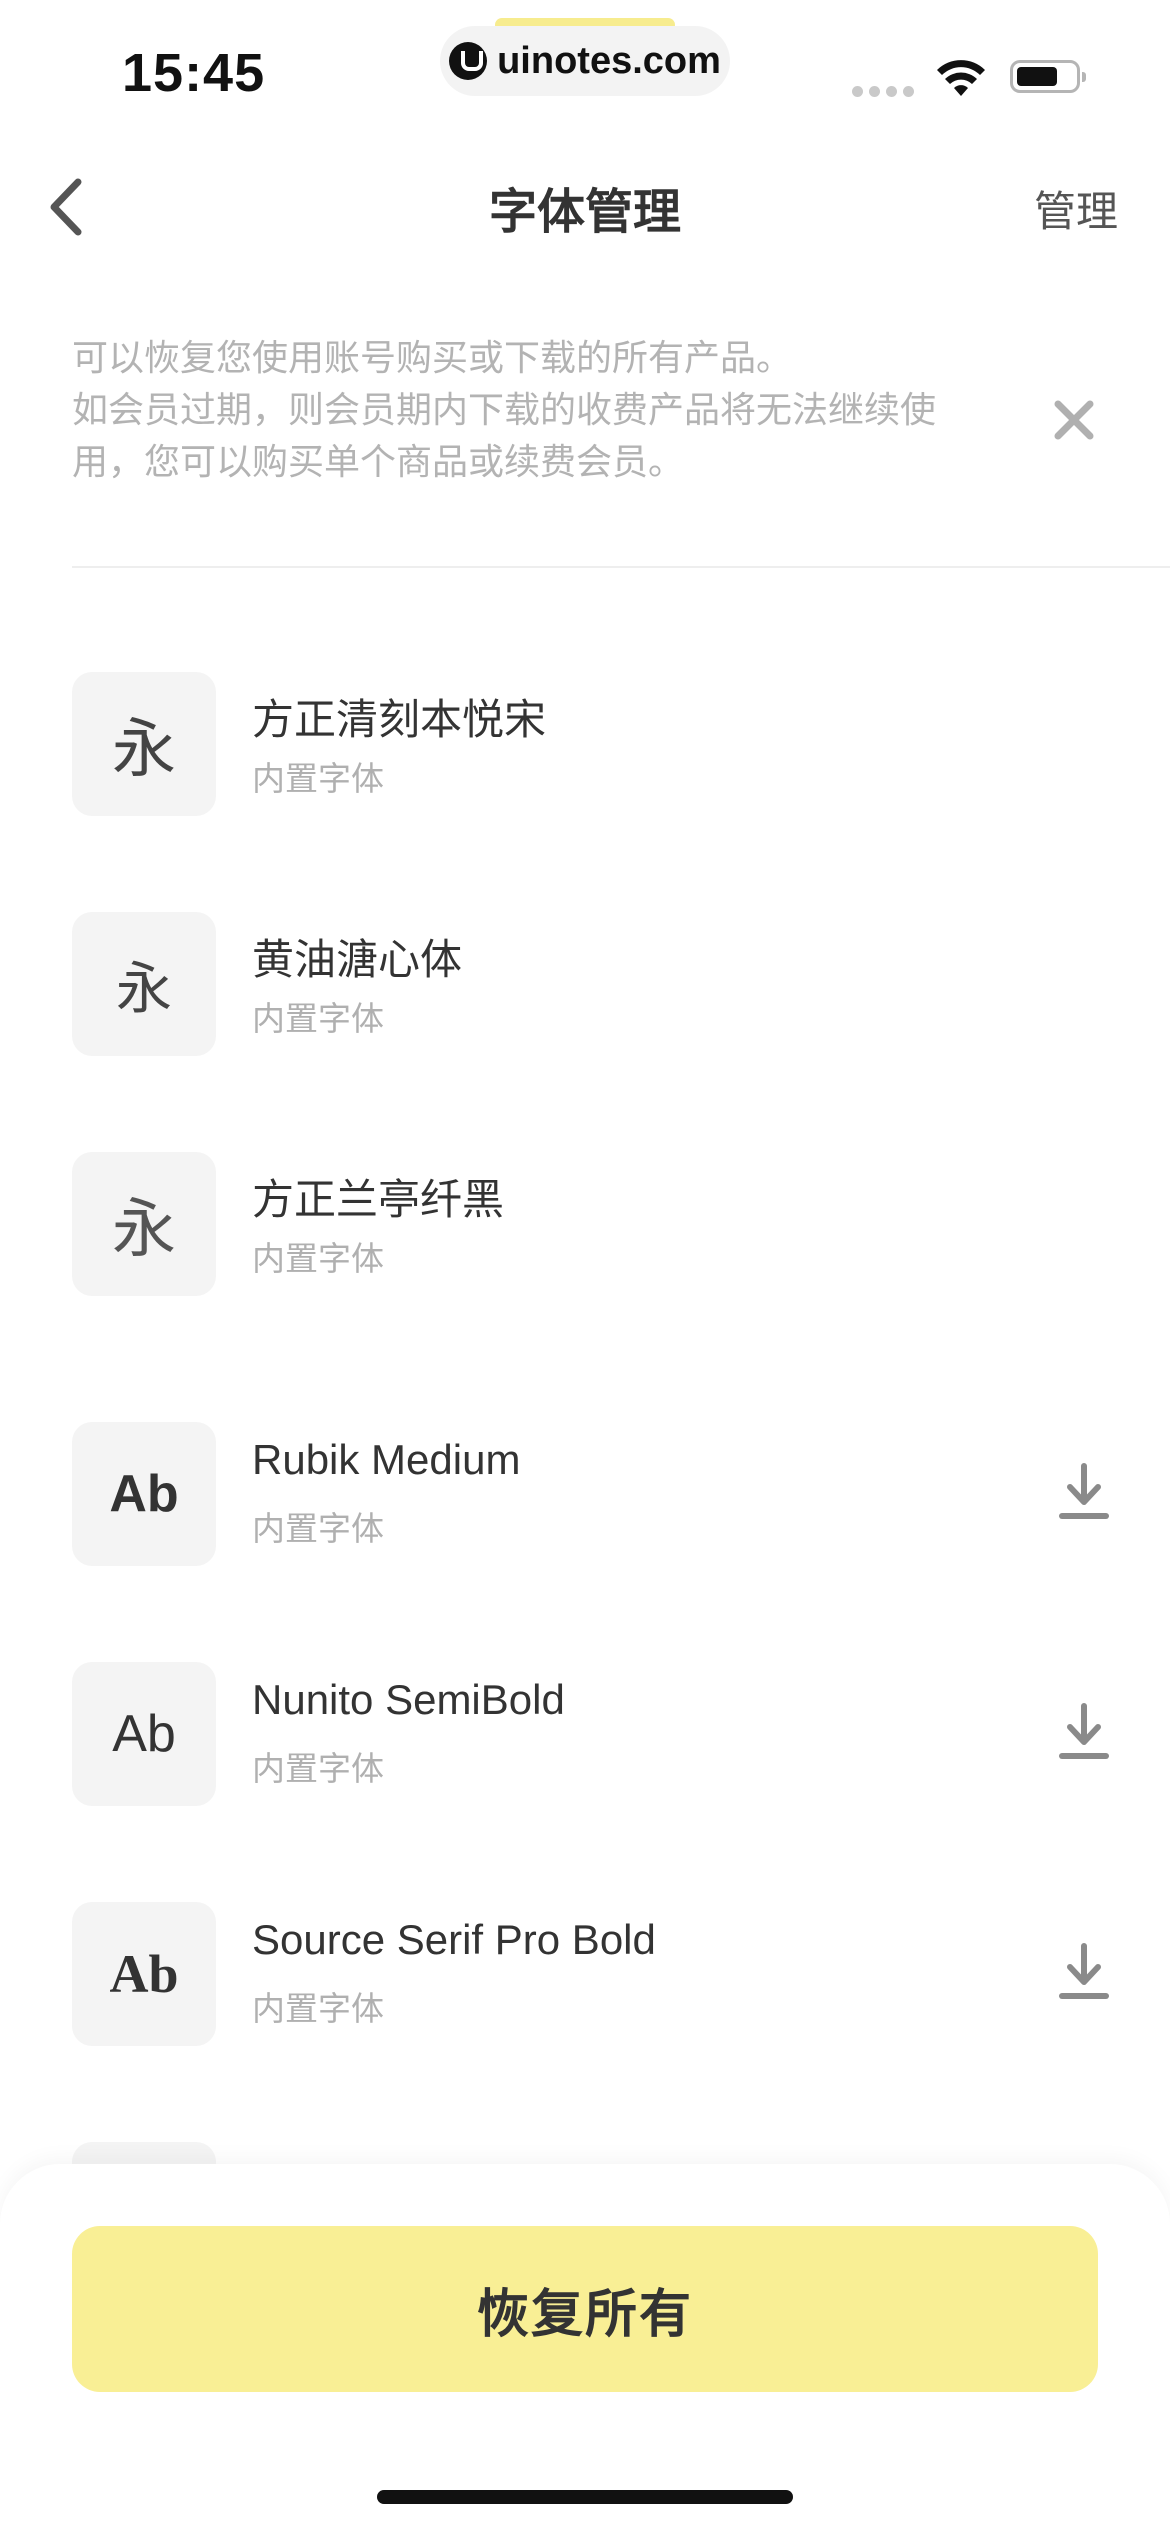  I want to click on font-name: 方正清刻本悦宋, so click(399, 719).